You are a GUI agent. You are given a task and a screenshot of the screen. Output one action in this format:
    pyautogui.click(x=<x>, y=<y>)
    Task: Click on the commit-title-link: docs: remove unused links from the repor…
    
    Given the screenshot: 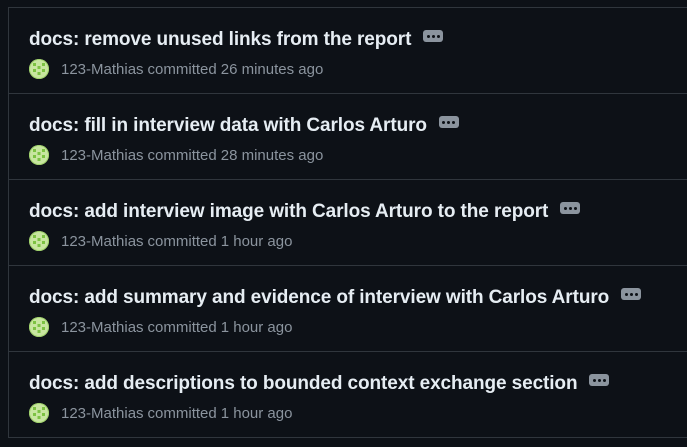 What is the action you would take?
    pyautogui.click(x=220, y=40)
    